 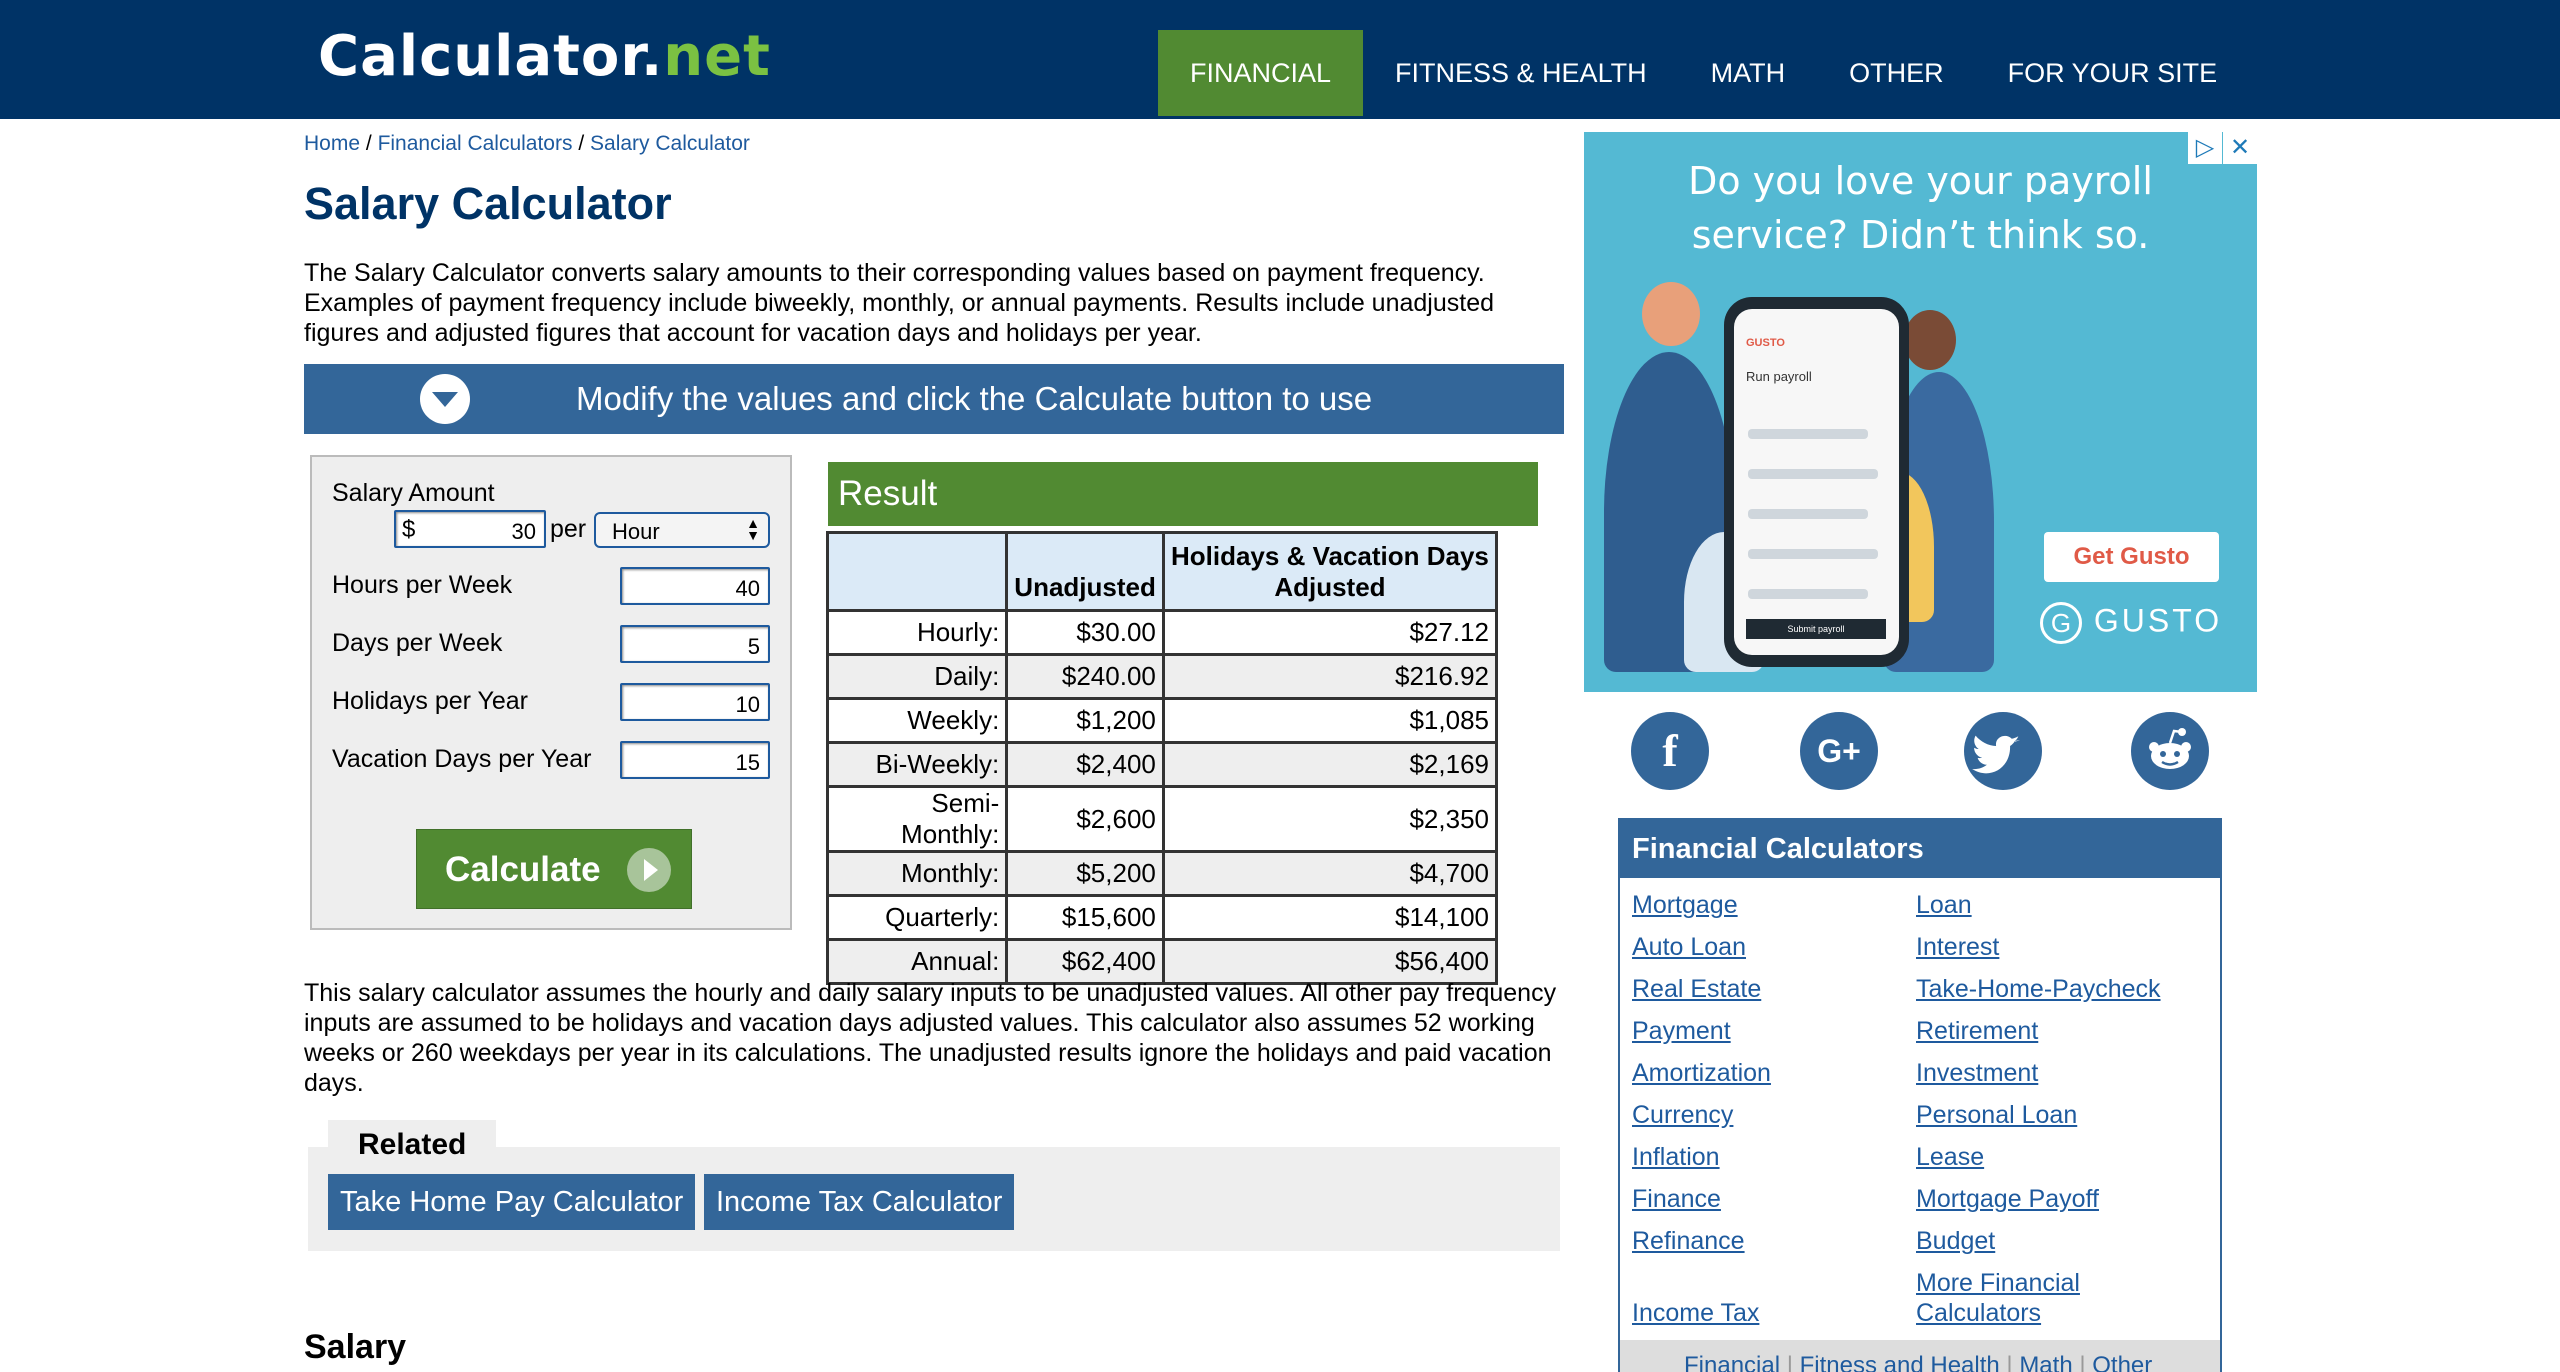 I want to click on illustration-head, so click(x=1671, y=314).